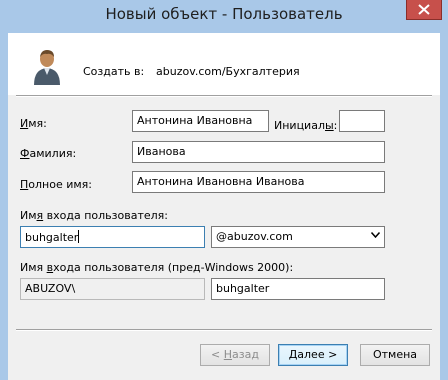 This screenshot has width=448, height=380. Describe the element at coordinates (200, 121) in the screenshot. I see `first-name-field: Антонина Ивановна` at that location.